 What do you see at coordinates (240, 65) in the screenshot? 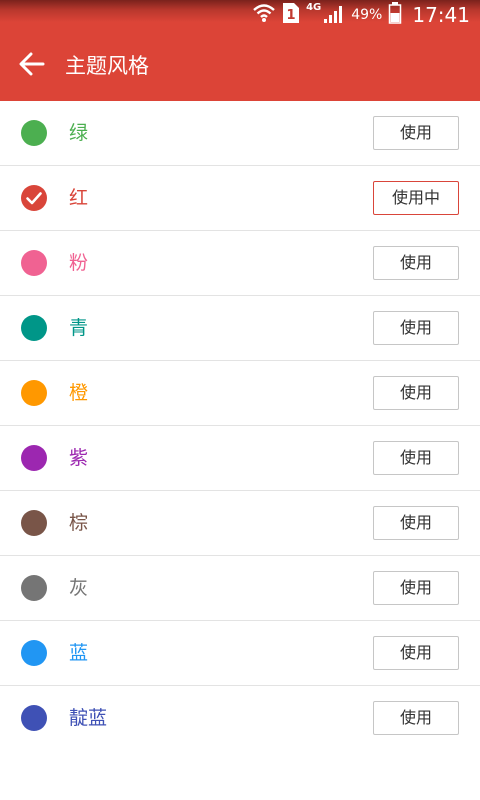
I see `toolbar: 主题风格` at bounding box center [240, 65].